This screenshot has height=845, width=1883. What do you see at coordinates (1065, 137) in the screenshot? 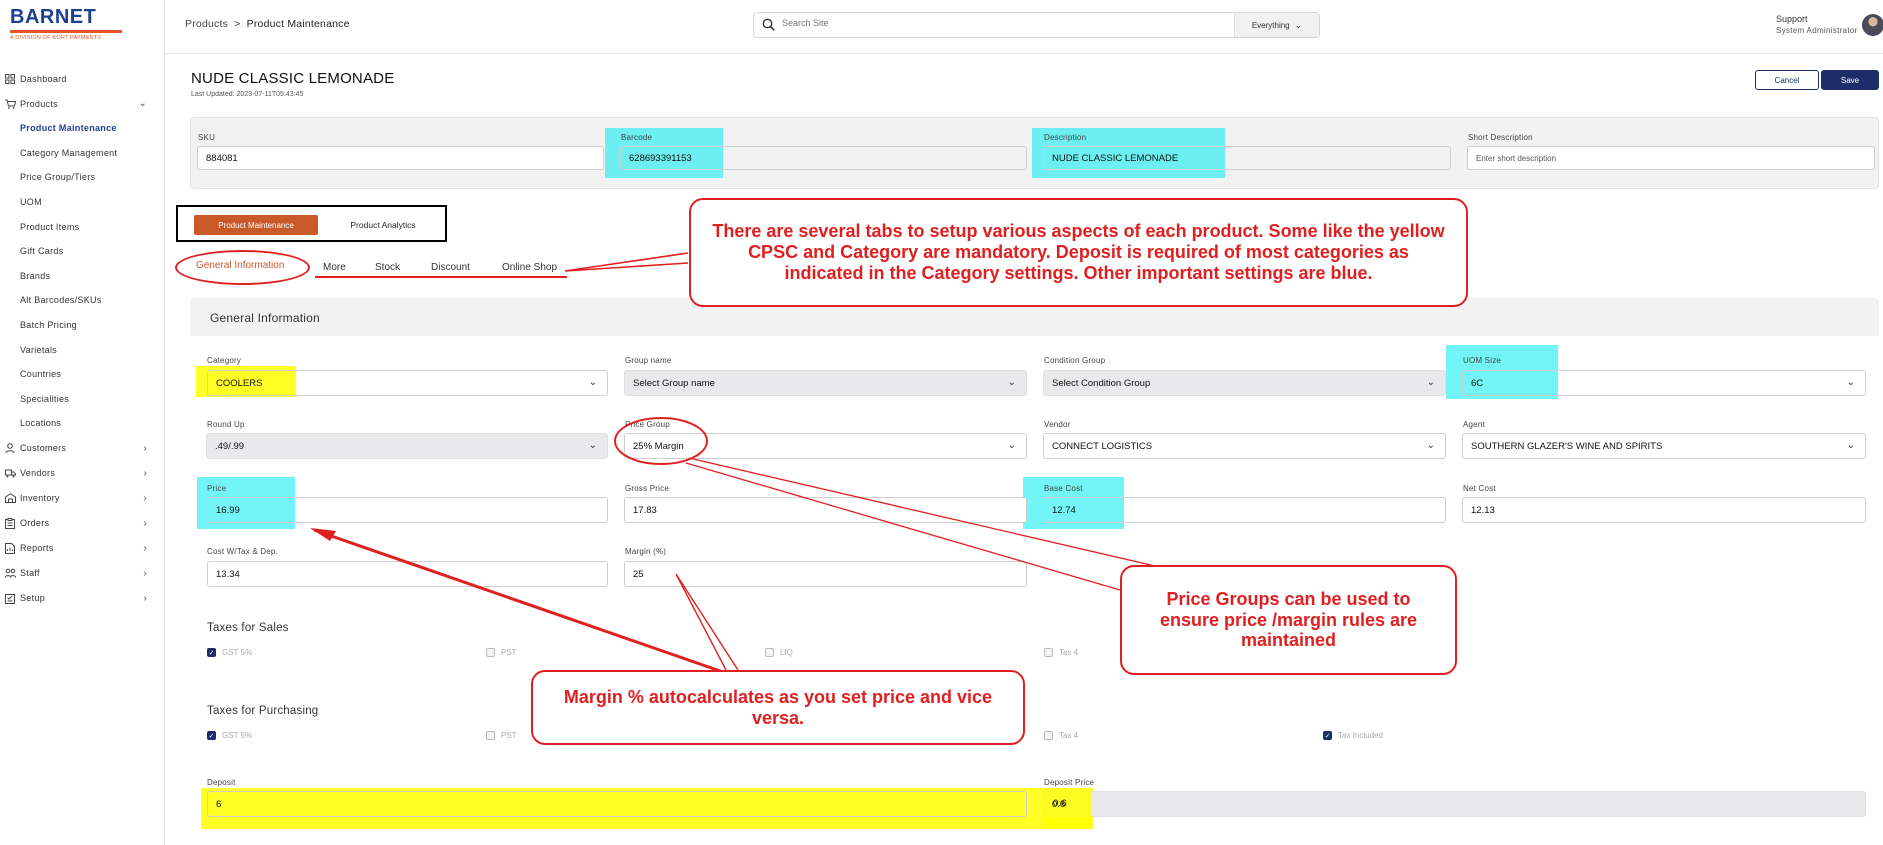
I see `description-label: Description` at bounding box center [1065, 137].